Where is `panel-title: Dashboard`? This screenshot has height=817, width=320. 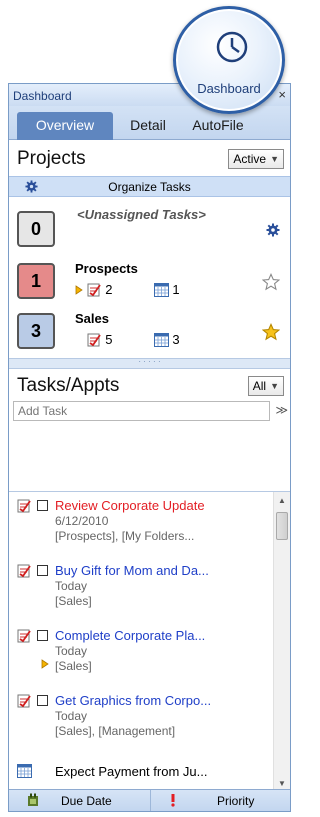
panel-title: Dashboard is located at coordinates (42, 96).